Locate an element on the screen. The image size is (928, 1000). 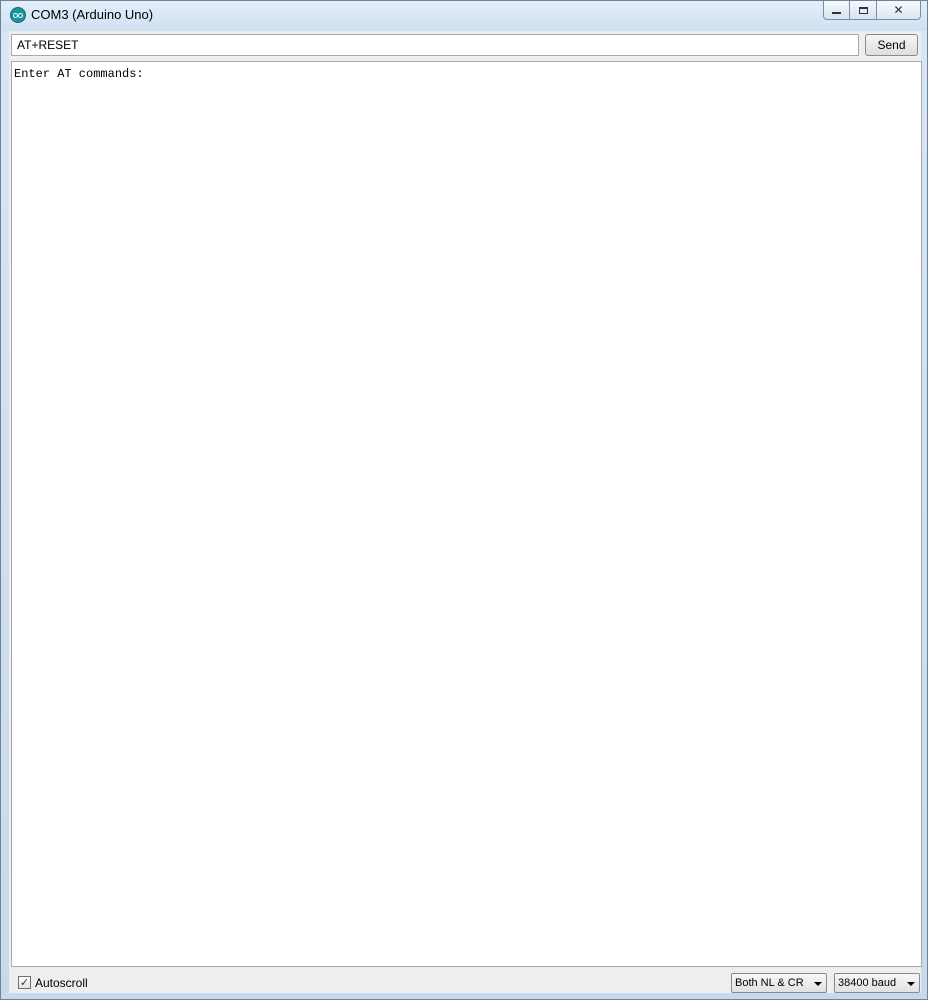
send-button: Send is located at coordinates (891, 45).